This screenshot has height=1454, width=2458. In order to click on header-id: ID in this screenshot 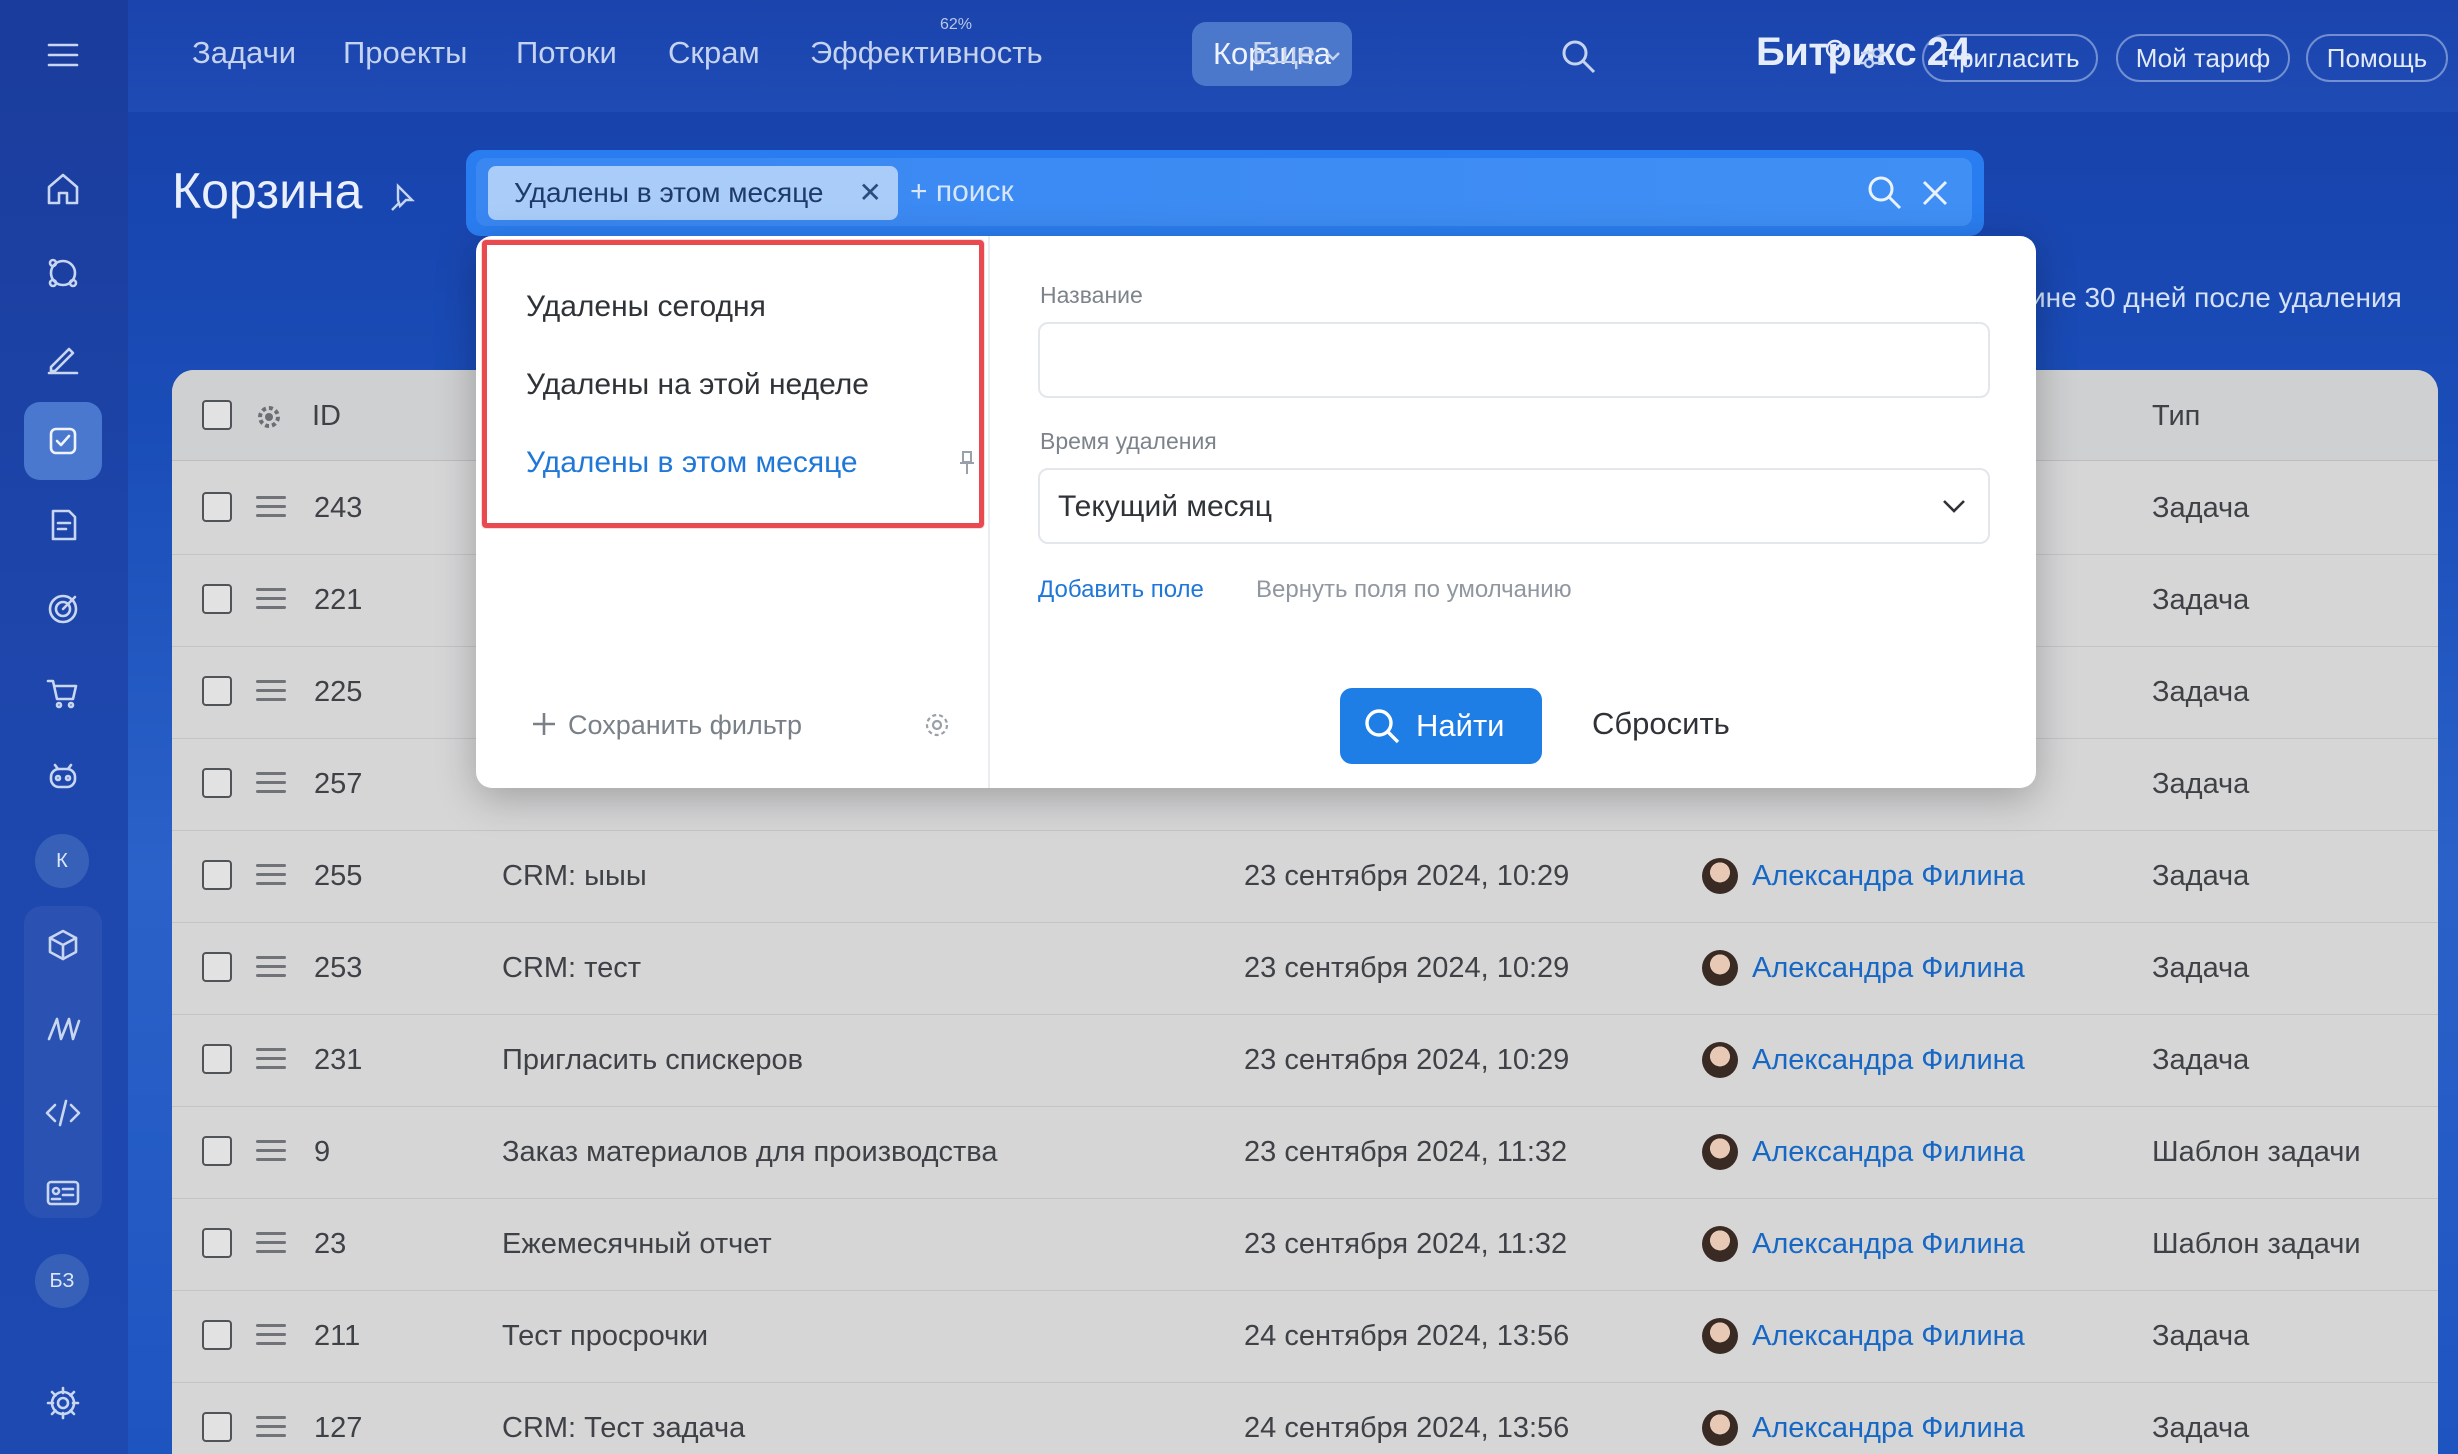, I will do `click(326, 416)`.